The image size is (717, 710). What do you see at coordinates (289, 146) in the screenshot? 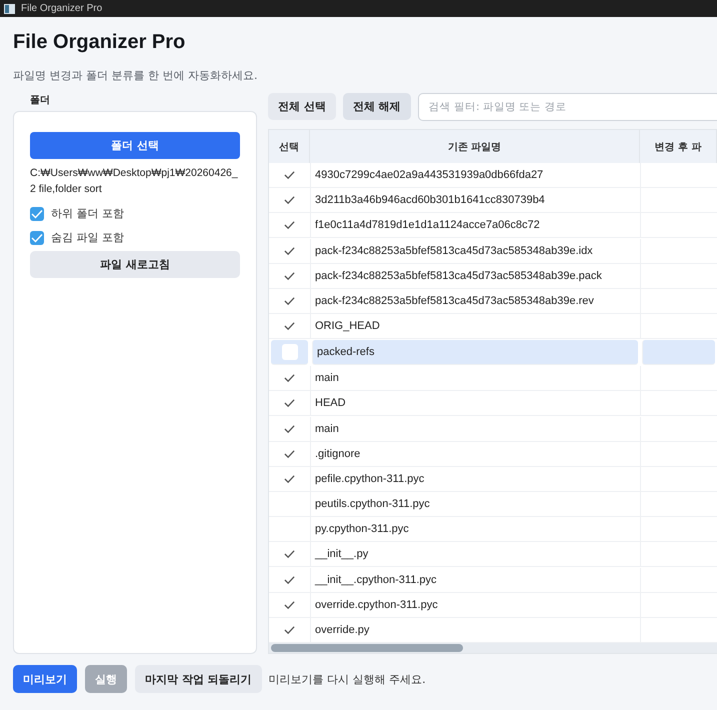
I see `column-header: 선택` at bounding box center [289, 146].